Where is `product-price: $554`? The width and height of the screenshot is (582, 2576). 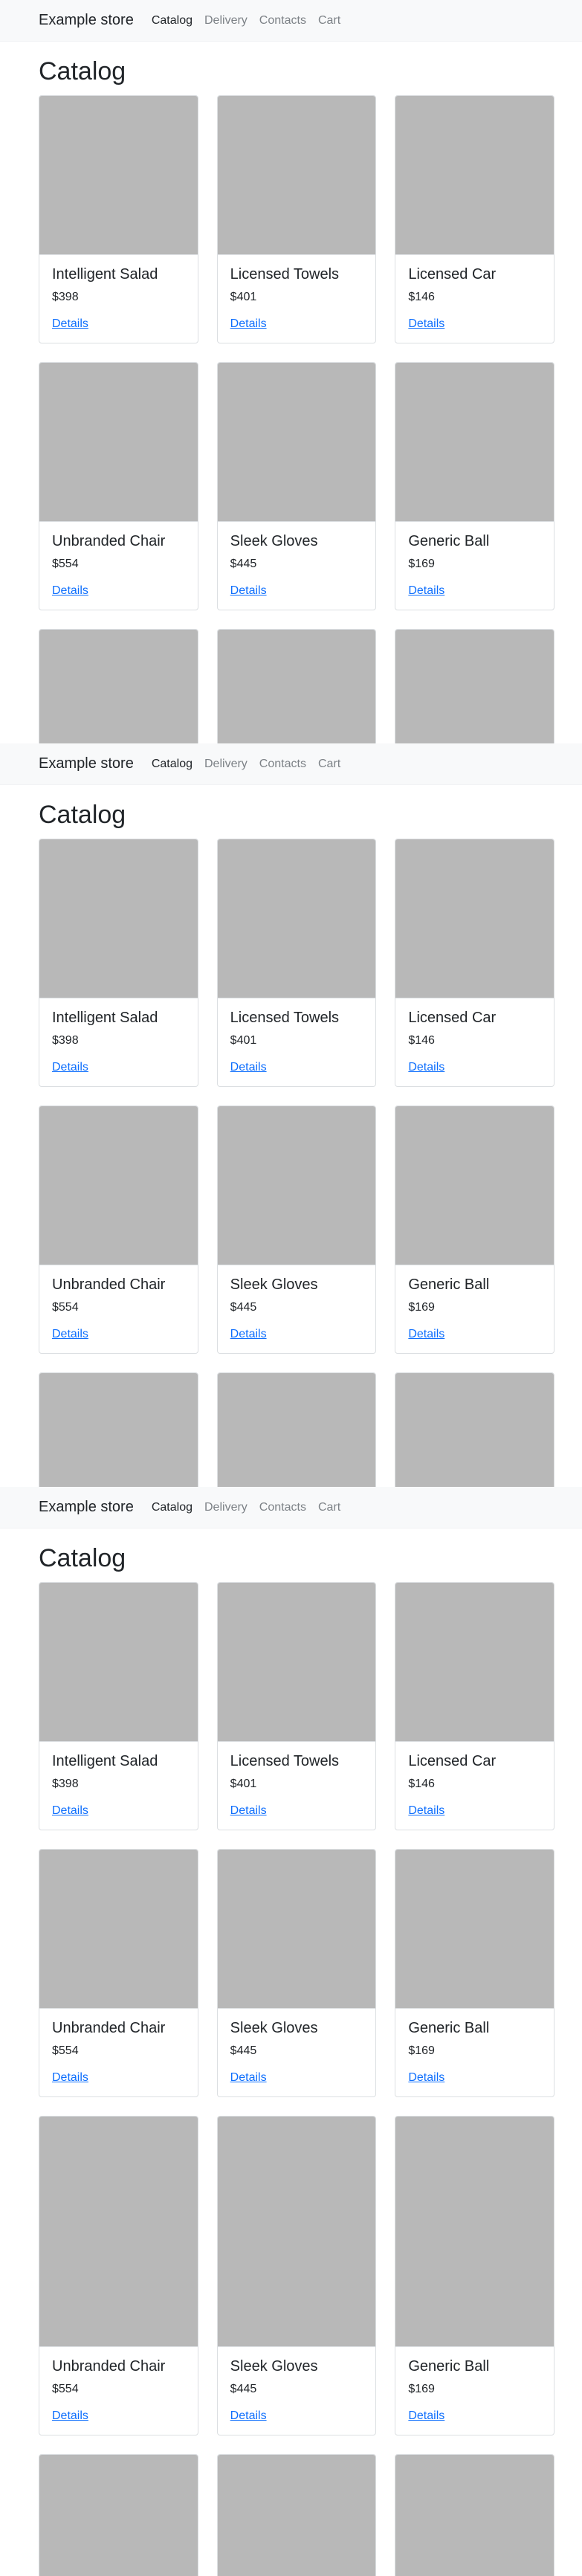 product-price: $554 is located at coordinates (66, 1307).